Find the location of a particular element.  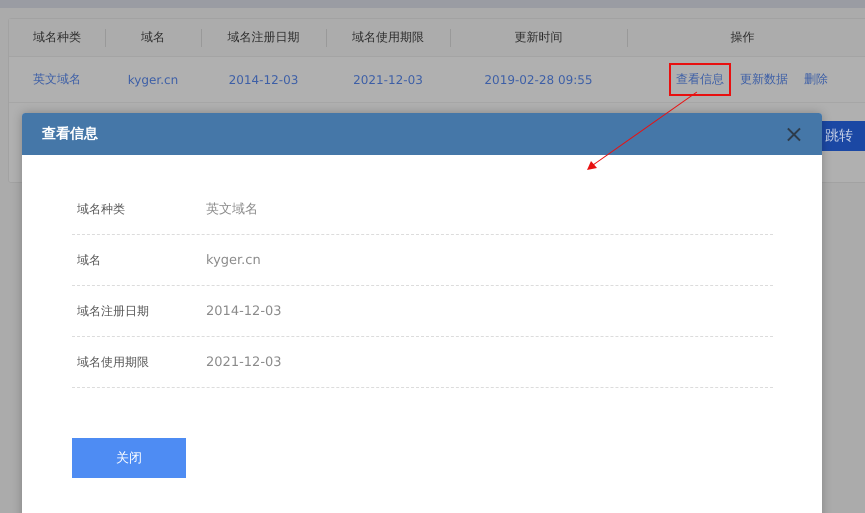

close-button: × is located at coordinates (794, 134).